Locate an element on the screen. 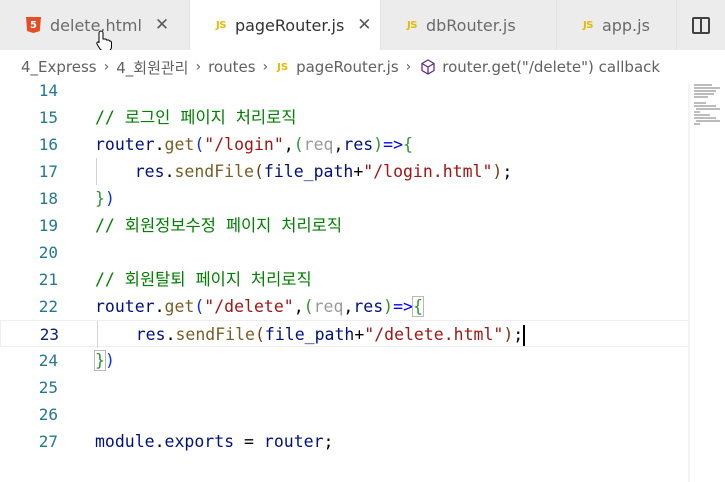  hand-cursor-icon is located at coordinates (104, 41).